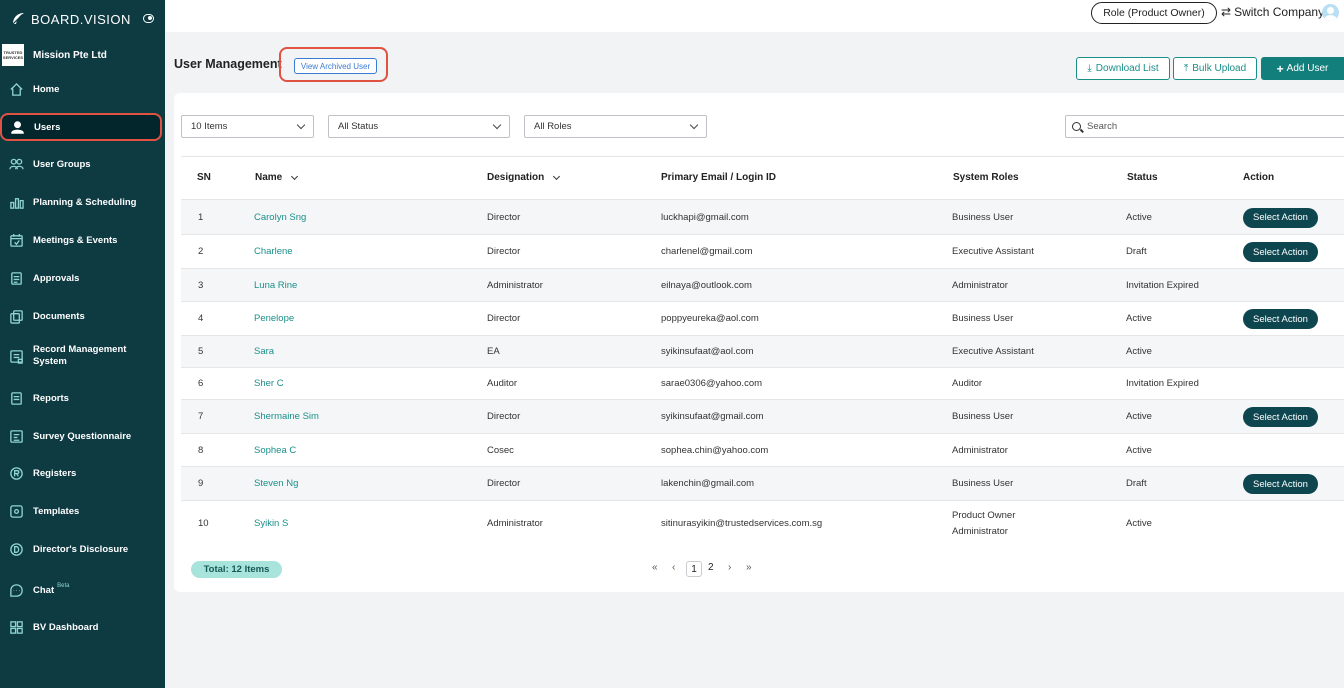  Describe the element at coordinates (269, 383) in the screenshot. I see `cell-name: Sher C` at that location.